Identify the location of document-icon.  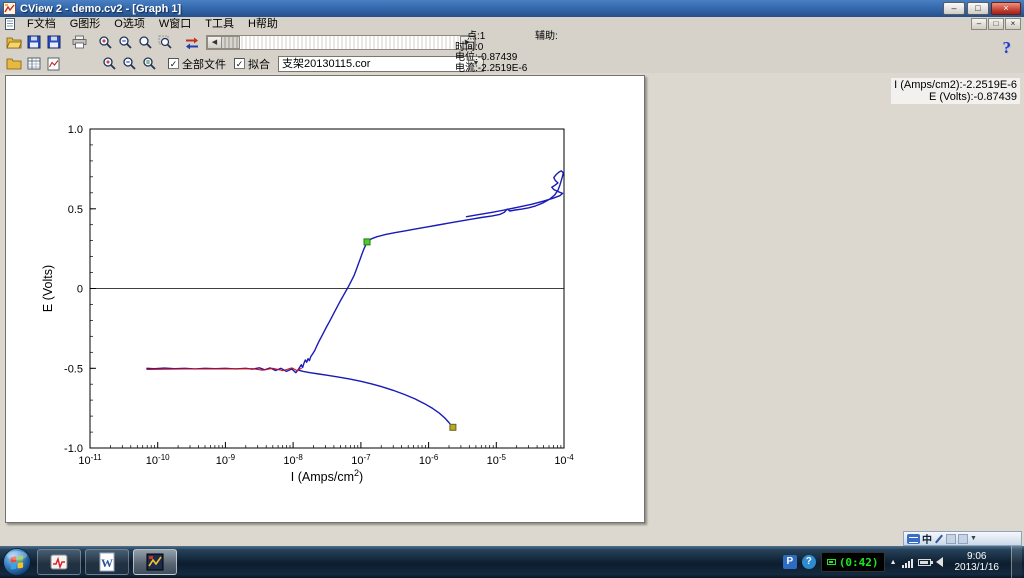
(10, 24).